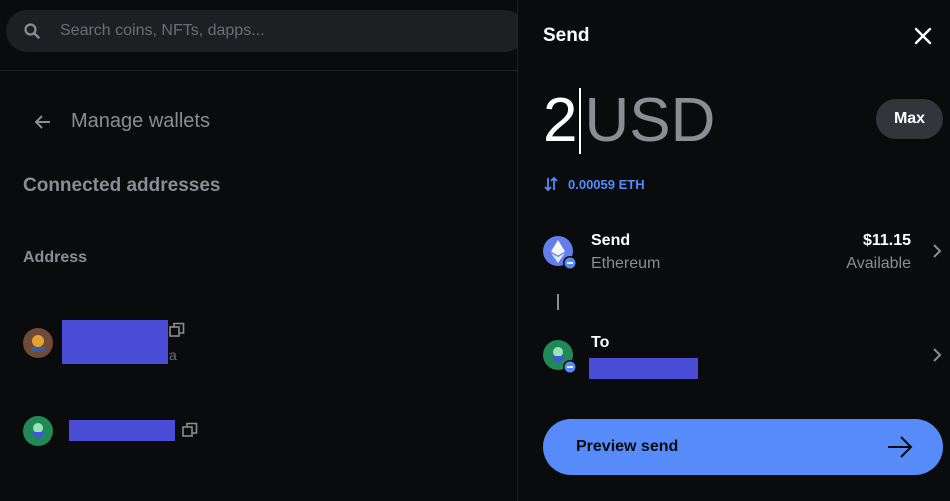 The width and height of the screenshot is (950, 501). Describe the element at coordinates (743, 253) in the screenshot. I see `send-asset-selector: Send Ethereum $11.15 Available` at that location.